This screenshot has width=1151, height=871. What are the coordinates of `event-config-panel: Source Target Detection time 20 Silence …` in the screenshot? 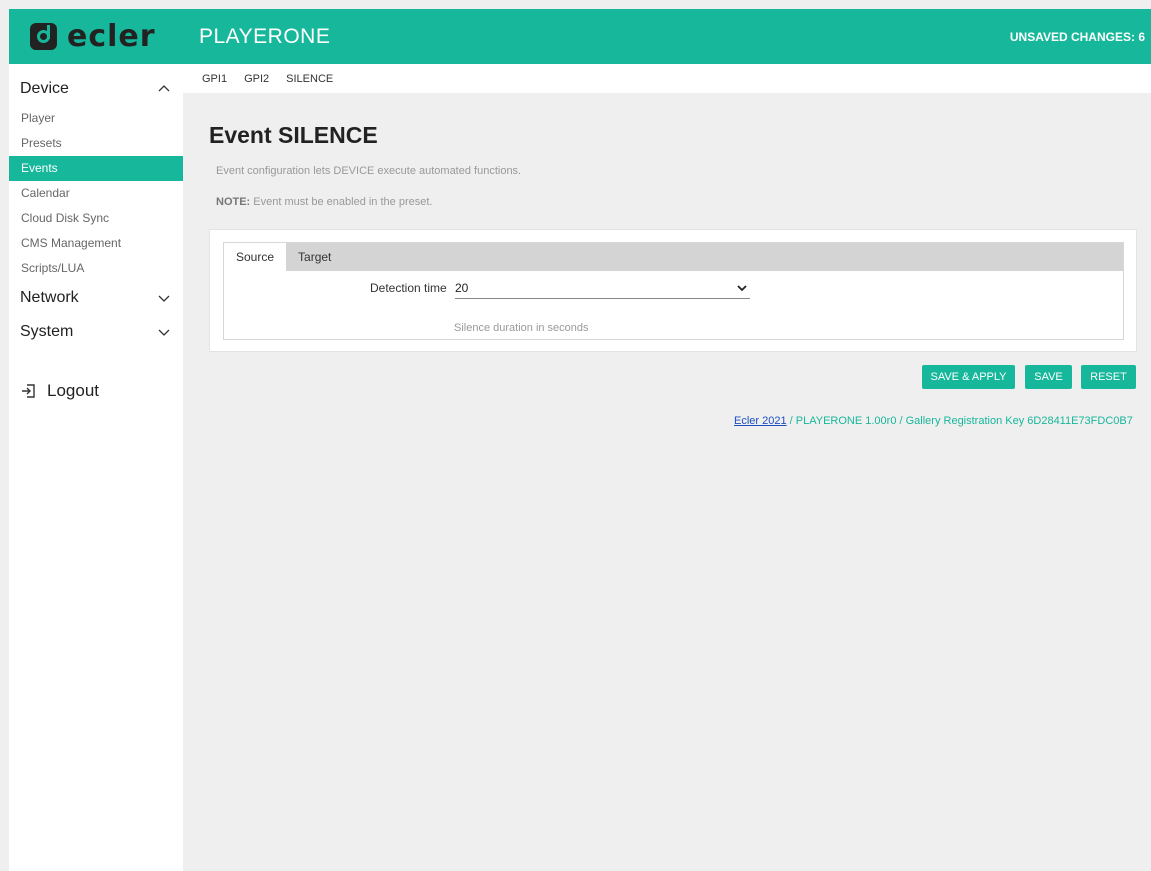 It's located at (673, 290).